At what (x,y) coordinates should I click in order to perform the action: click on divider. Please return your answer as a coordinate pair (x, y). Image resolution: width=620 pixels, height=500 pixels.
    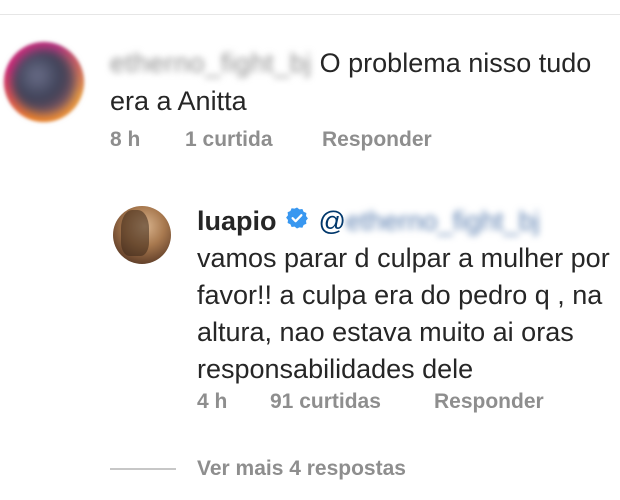
    Looking at the image, I should click on (310, 14).